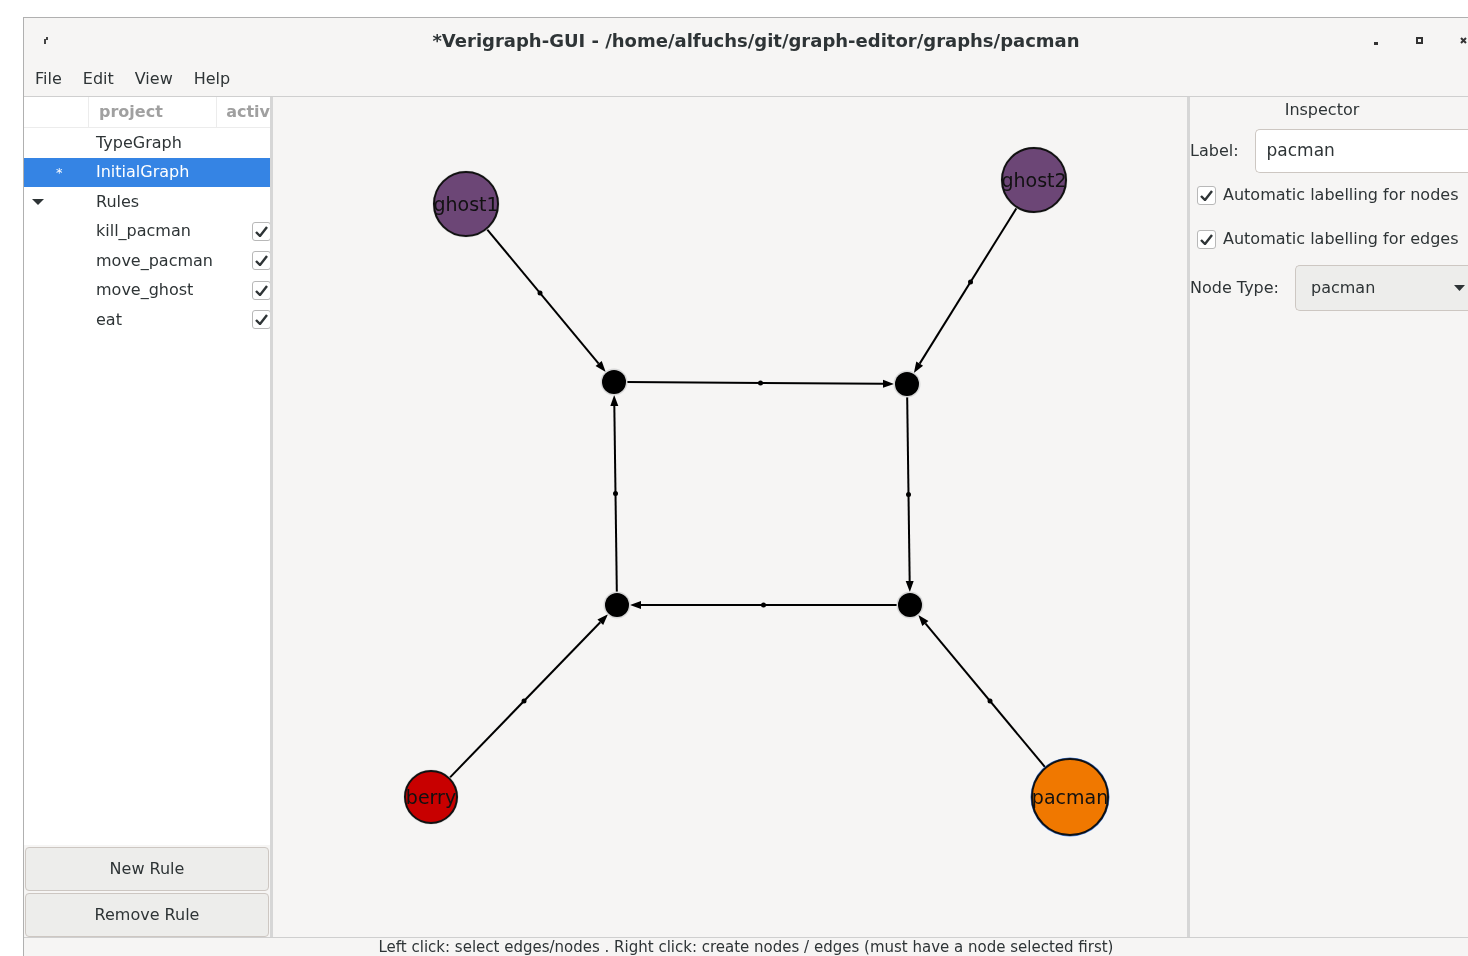 The width and height of the screenshot is (1468, 956). Describe the element at coordinates (1459, 288) in the screenshot. I see `dropdown-caret-icon` at that location.